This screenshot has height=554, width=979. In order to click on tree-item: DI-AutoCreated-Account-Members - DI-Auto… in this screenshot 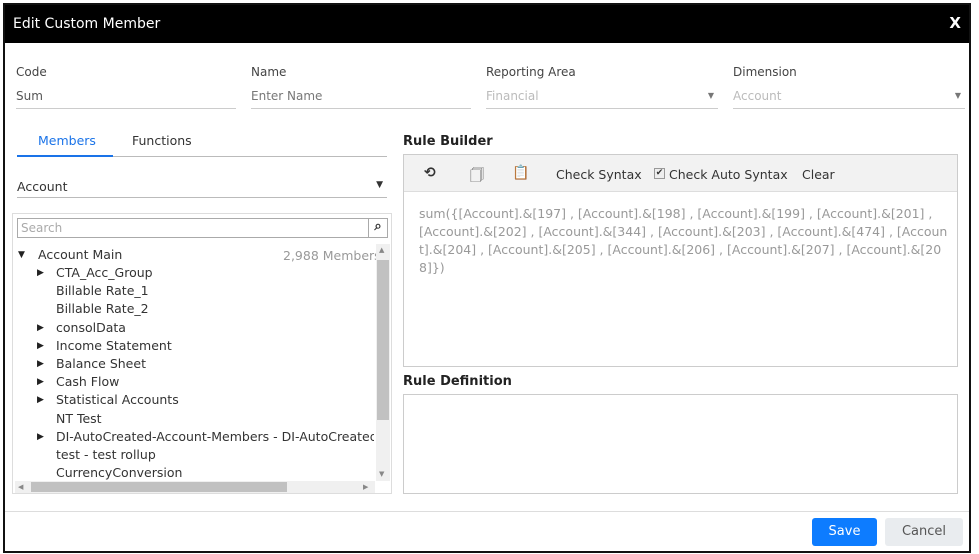, I will do `click(215, 436)`.